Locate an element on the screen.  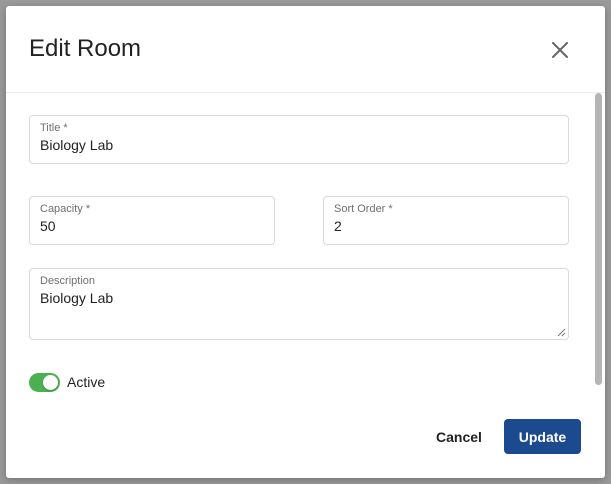
description-label: Description is located at coordinates (68, 281).